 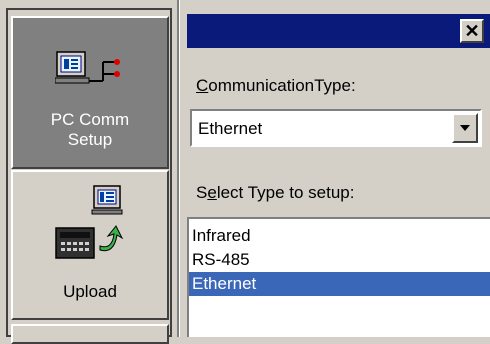 I want to click on panel-titlebar: ✕, so click(x=338, y=31).